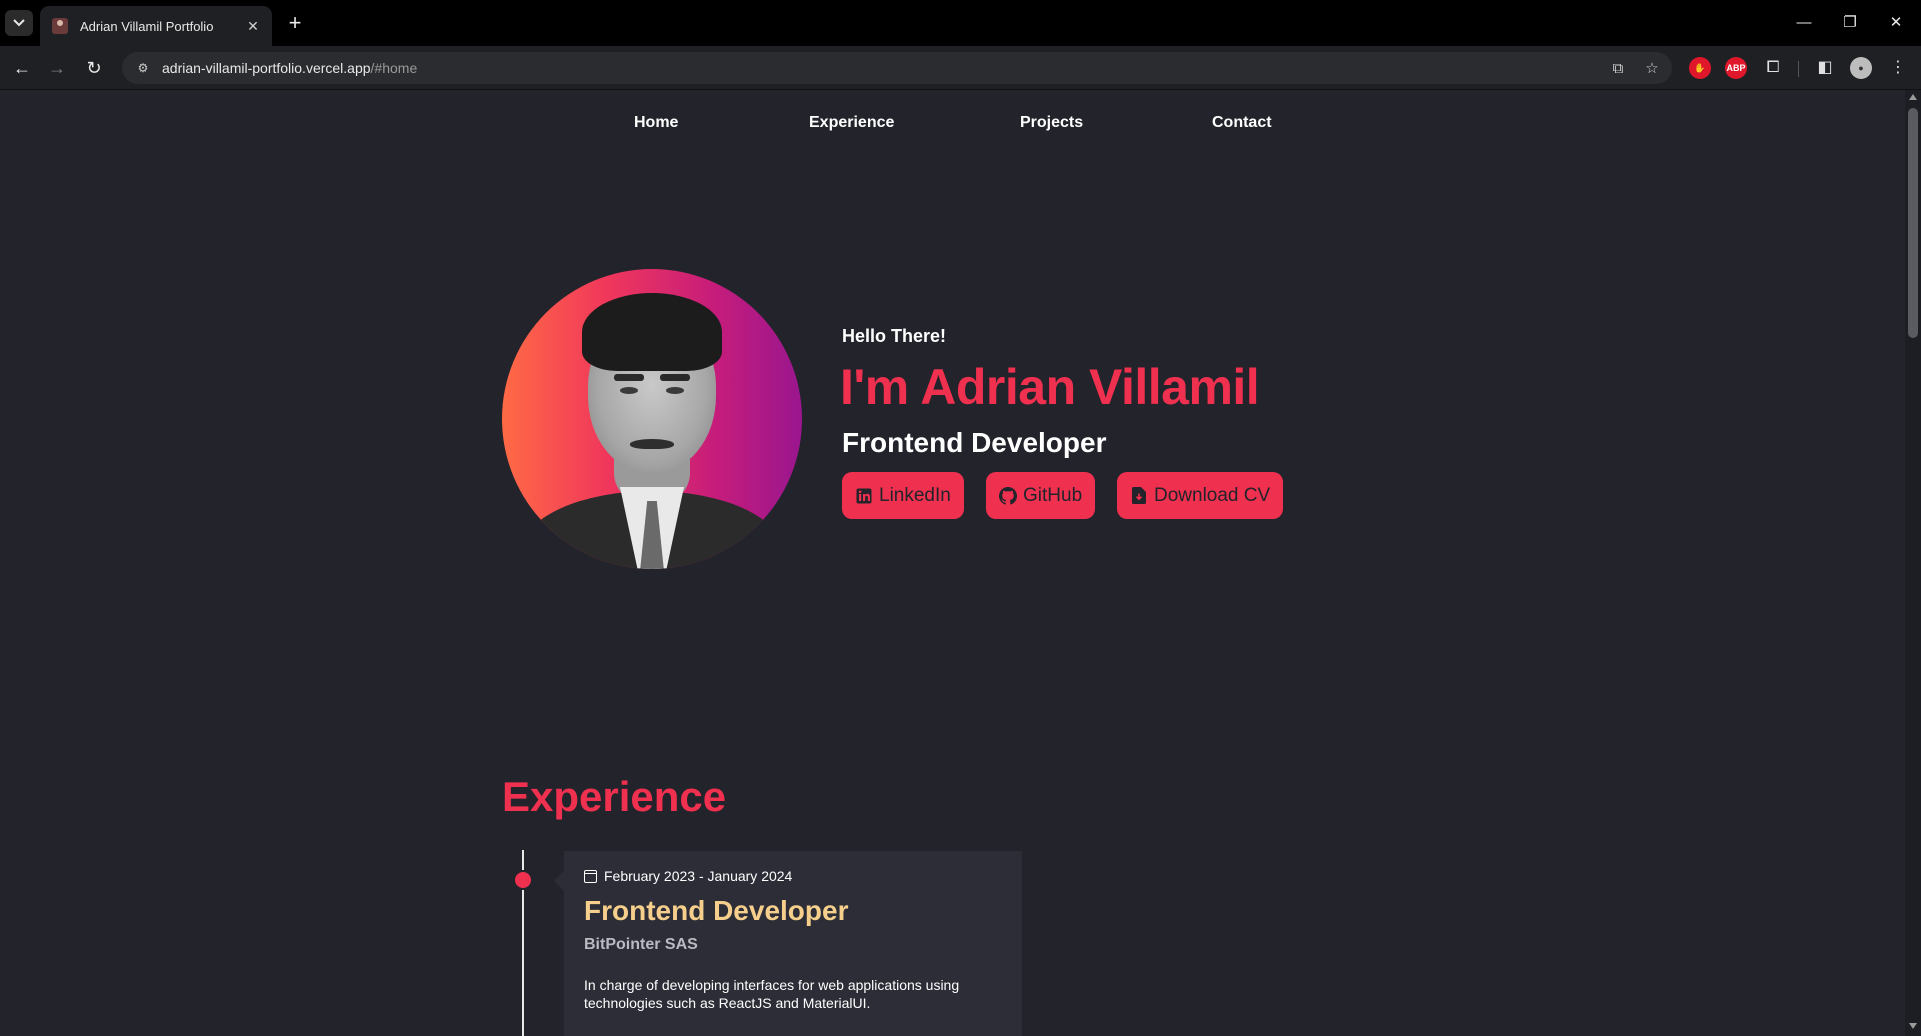 The width and height of the screenshot is (1921, 1036). Describe the element at coordinates (974, 442) in the screenshot. I see `hero-role: Frontend Developer` at that location.